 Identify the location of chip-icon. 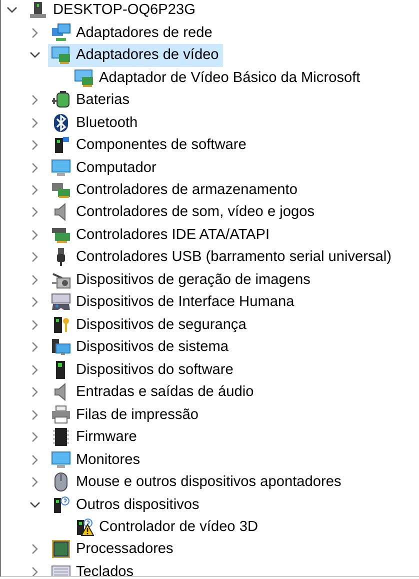
(61, 437).